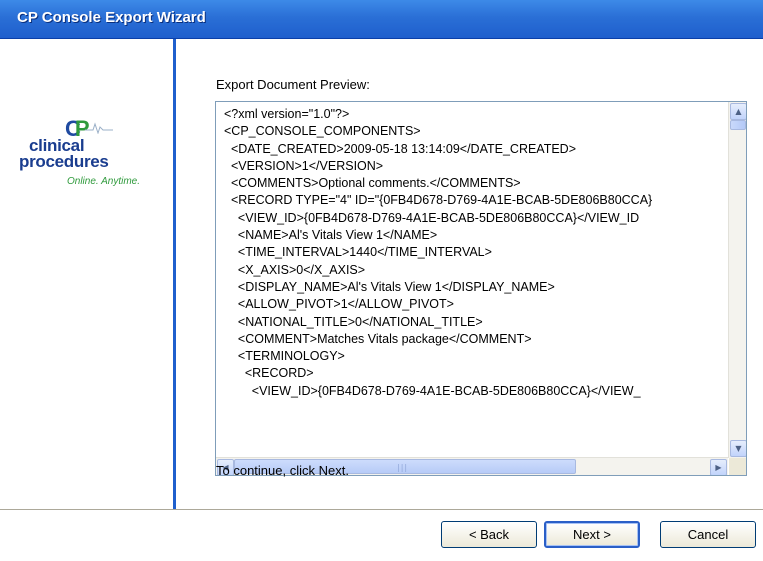  What do you see at coordinates (111, 17) in the screenshot?
I see `window-title: CP Console Export Wizard` at bounding box center [111, 17].